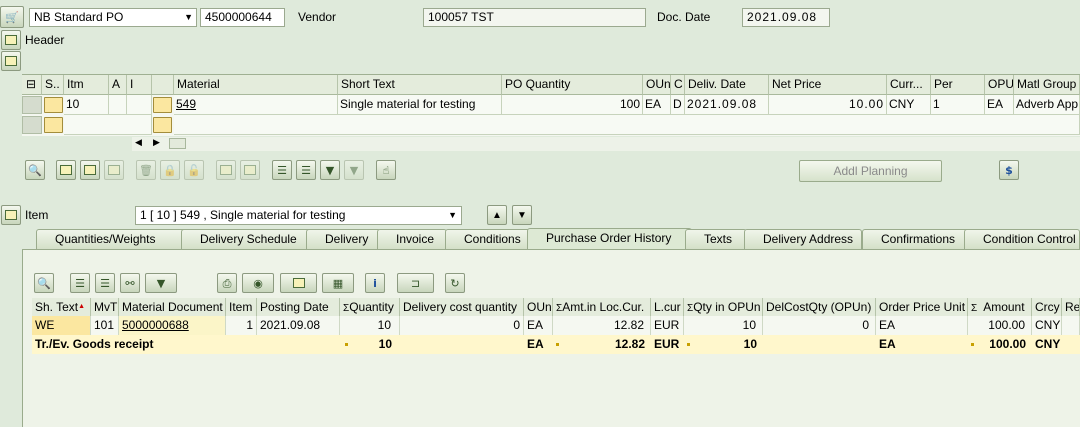 This screenshot has width=1080, height=427. What do you see at coordinates (497, 215) in the screenshot?
I see `previous-item-button: ▲` at bounding box center [497, 215].